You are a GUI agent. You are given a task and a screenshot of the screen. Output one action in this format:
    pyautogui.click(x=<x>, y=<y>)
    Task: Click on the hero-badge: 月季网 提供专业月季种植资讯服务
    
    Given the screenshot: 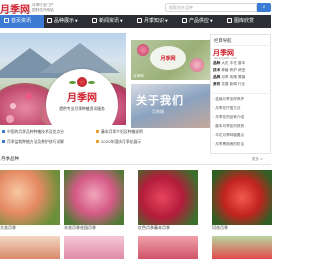 What is the action you would take?
    pyautogui.click(x=82, y=97)
    